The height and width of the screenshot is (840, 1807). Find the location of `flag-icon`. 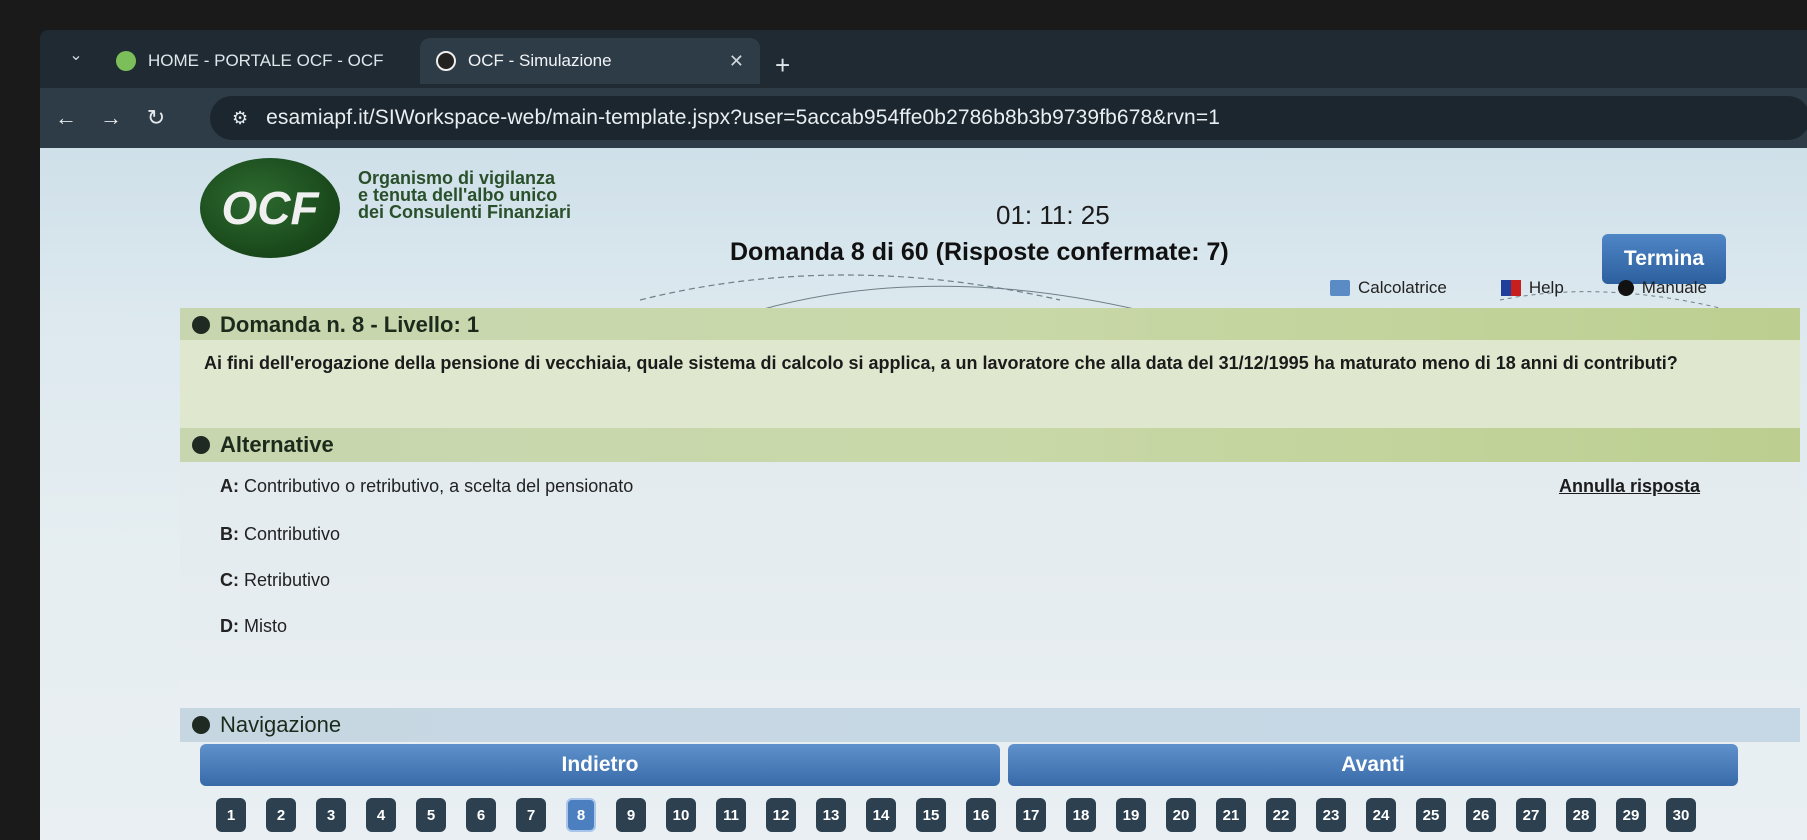

flag-icon is located at coordinates (1510, 288).